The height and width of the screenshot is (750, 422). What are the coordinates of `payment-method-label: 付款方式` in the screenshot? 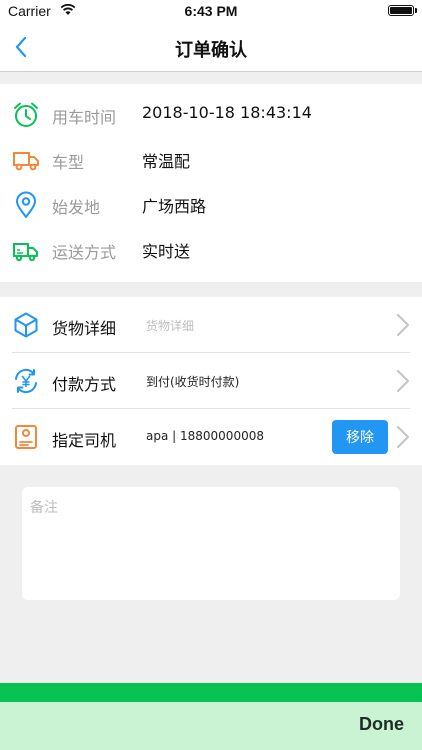 It's located at (84, 384).